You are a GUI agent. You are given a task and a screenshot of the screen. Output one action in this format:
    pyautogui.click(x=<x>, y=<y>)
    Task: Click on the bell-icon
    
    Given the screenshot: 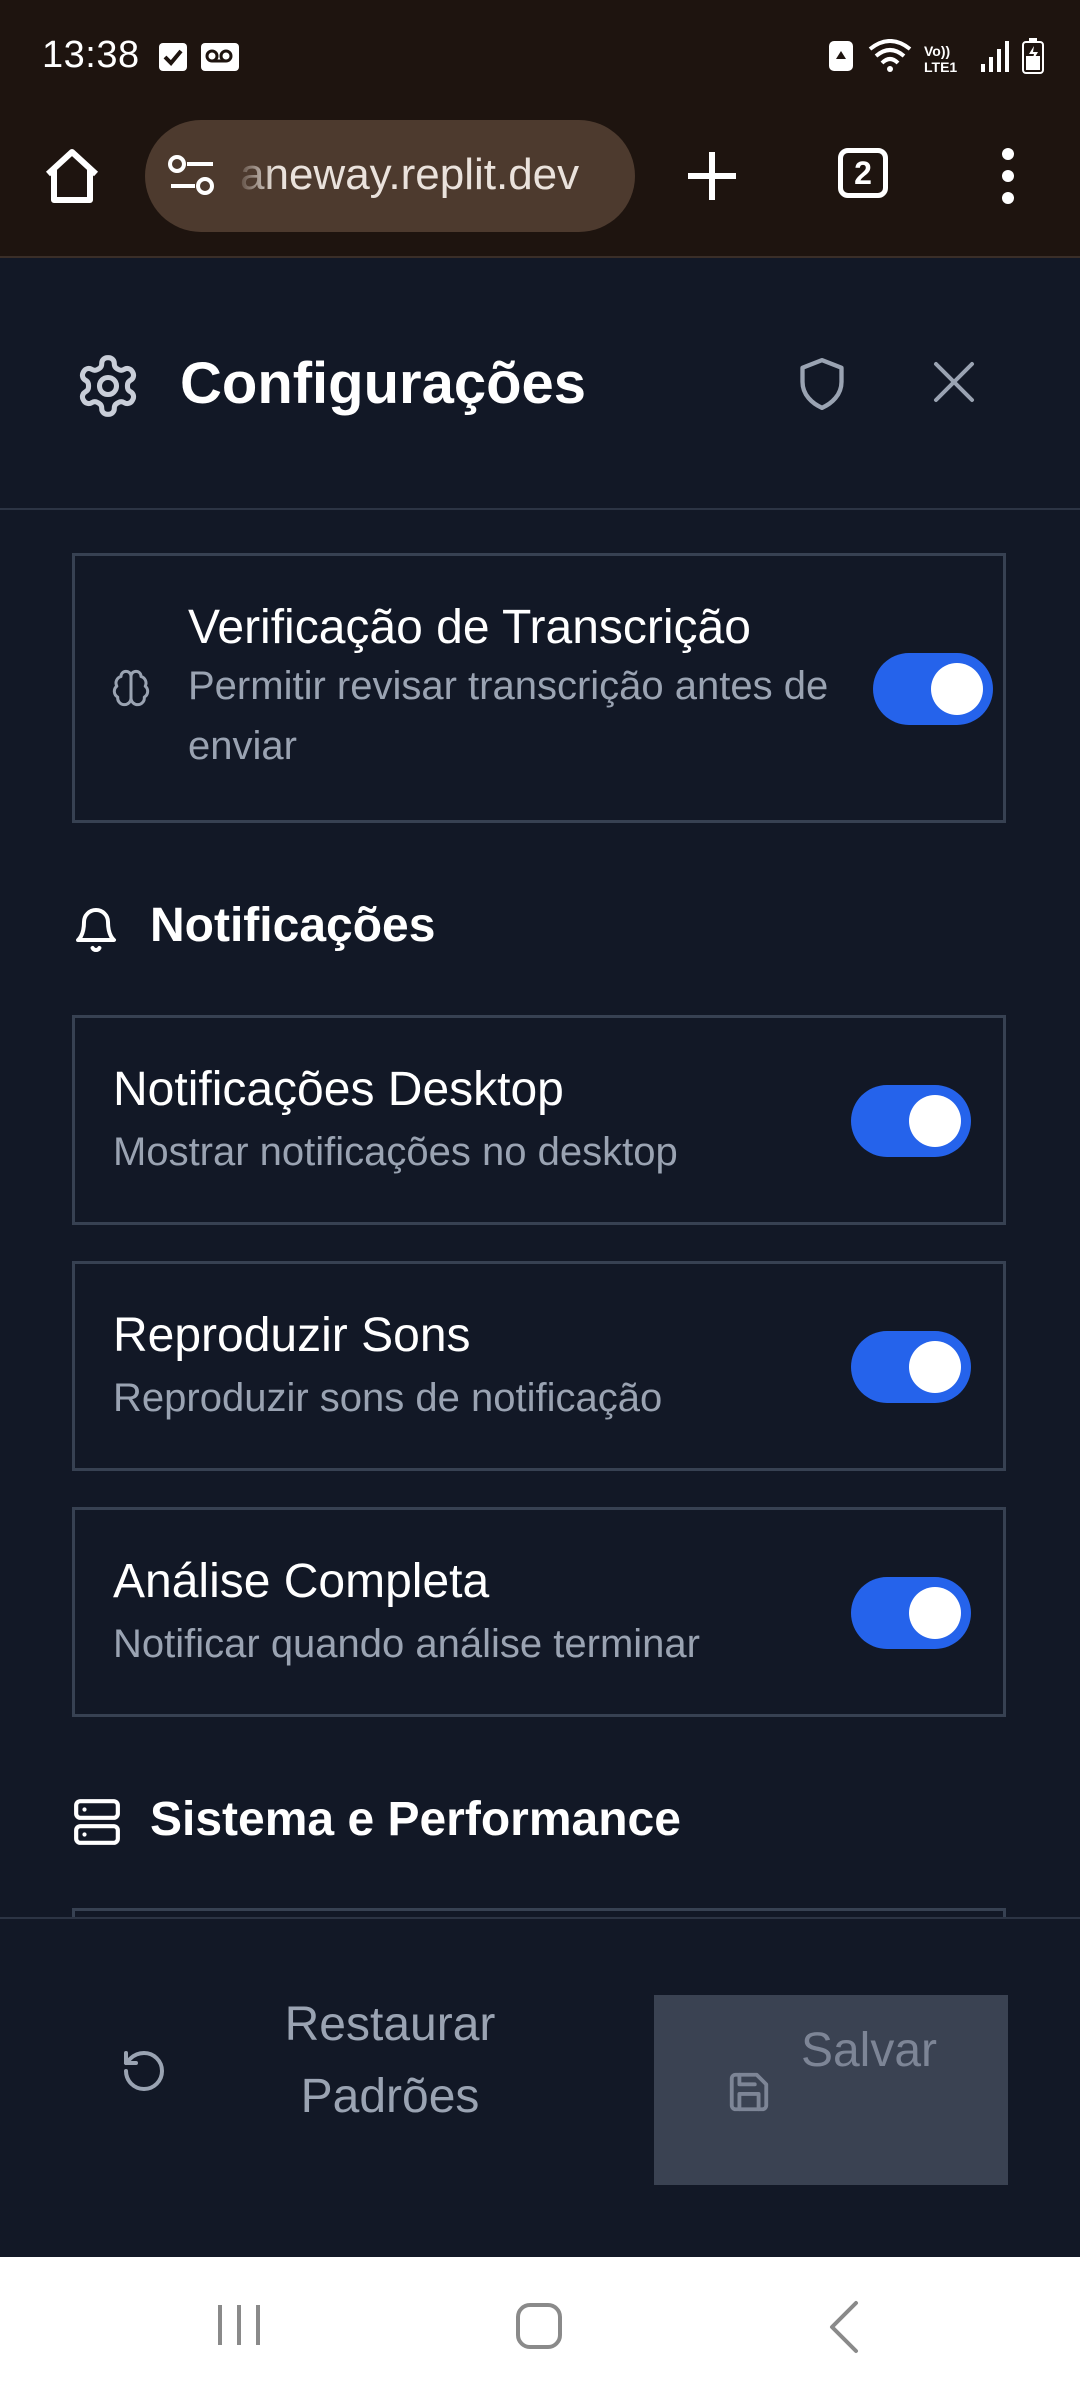 What is the action you would take?
    pyautogui.click(x=96, y=932)
    